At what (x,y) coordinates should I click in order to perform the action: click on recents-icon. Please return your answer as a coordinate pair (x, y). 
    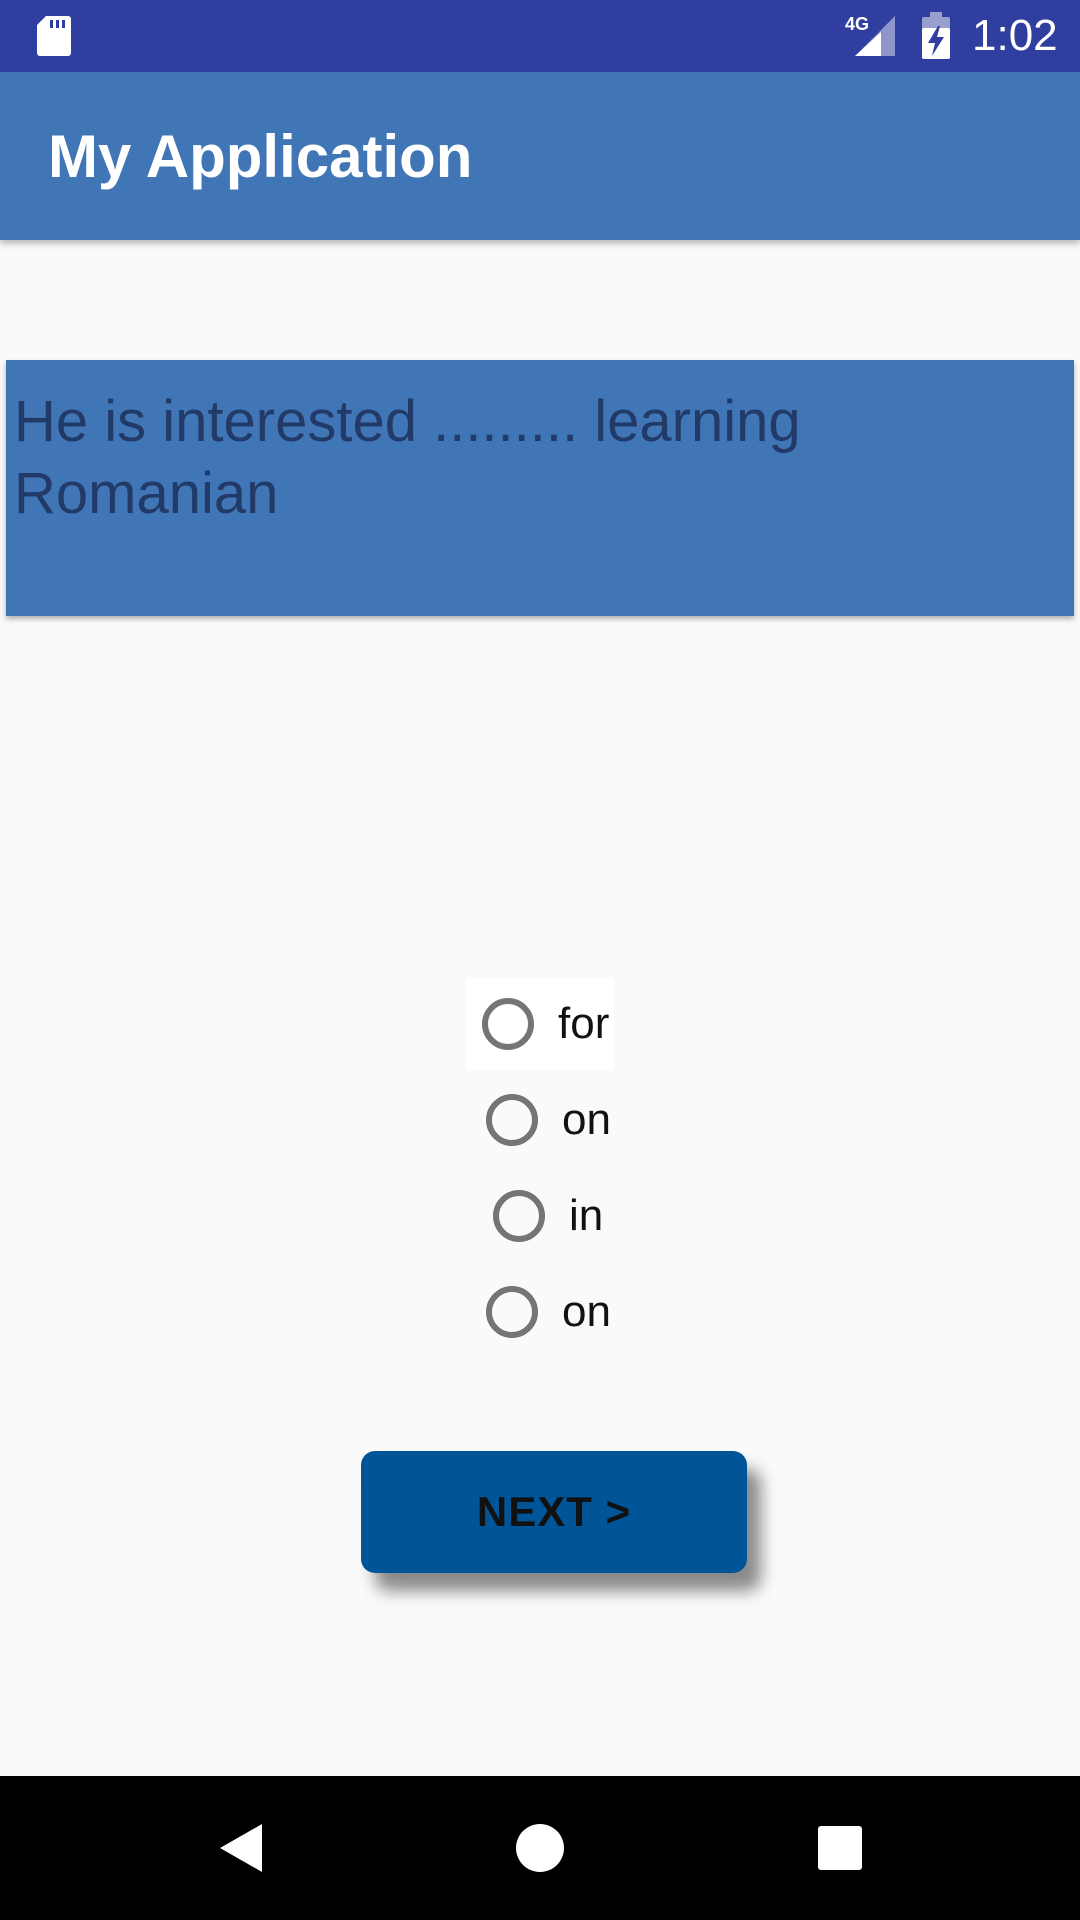
    Looking at the image, I should click on (840, 1848).